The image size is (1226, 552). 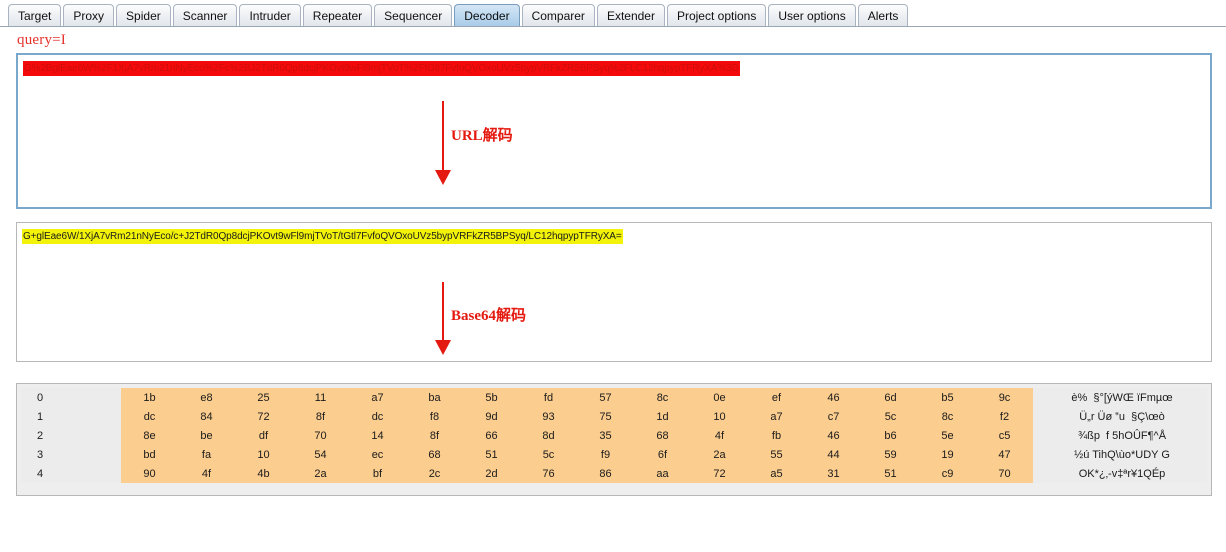 I want to click on hex-byte-cell: 31, so click(x=833, y=473).